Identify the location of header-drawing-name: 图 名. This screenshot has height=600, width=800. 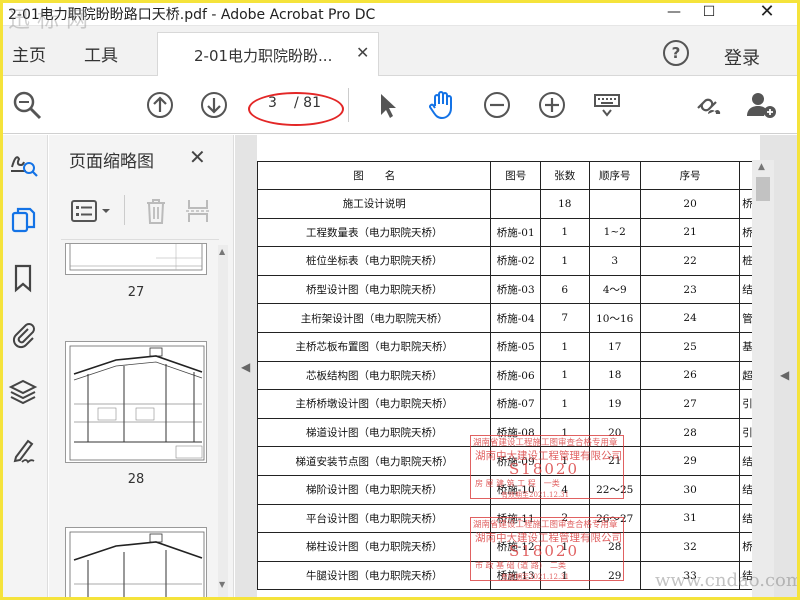
(374, 175).